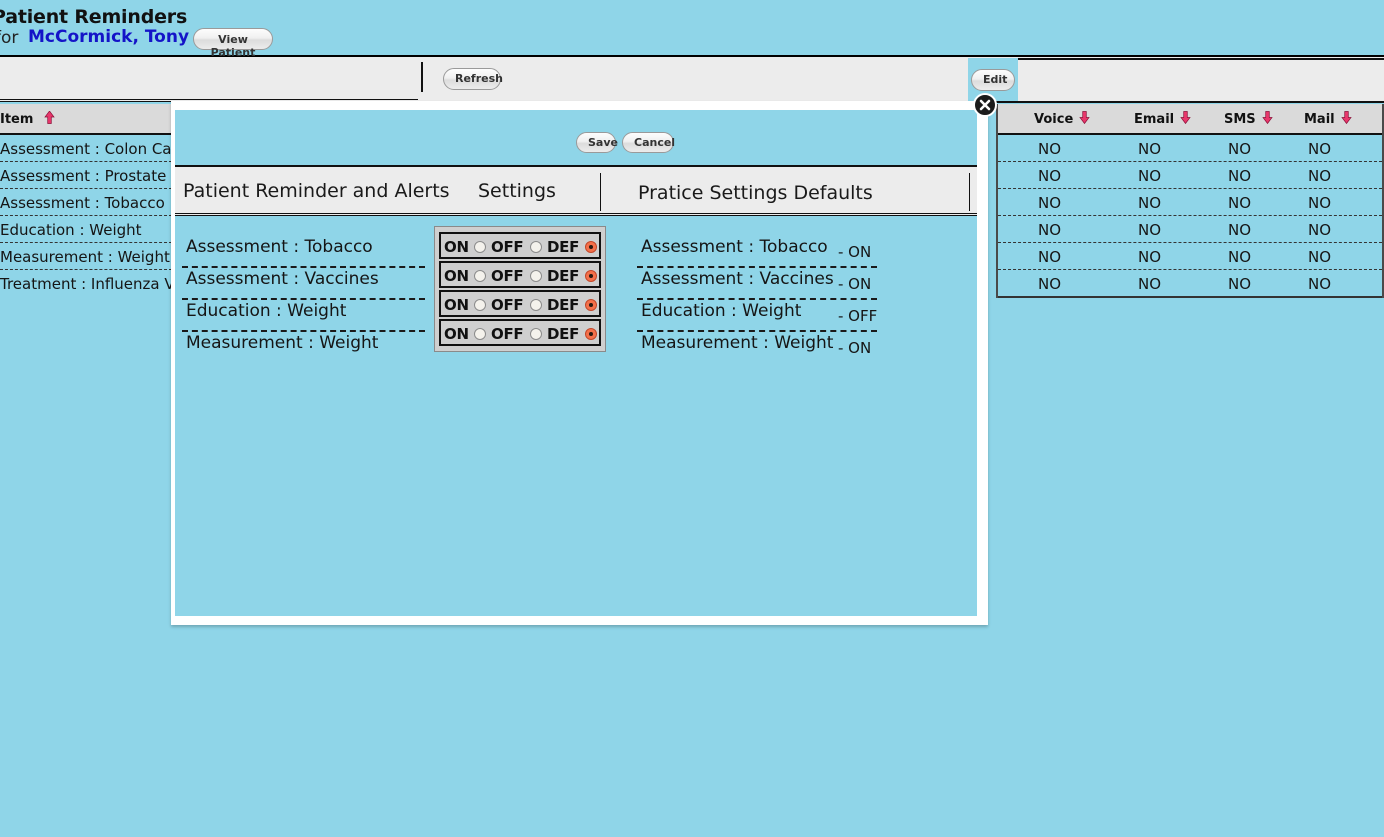 The image size is (1384, 837). I want to click on column-header-voice: Voice, so click(1062, 119).